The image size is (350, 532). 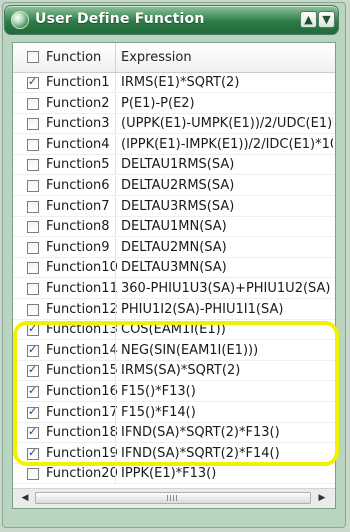 What do you see at coordinates (82, 330) in the screenshot?
I see `function-name: Function13` at bounding box center [82, 330].